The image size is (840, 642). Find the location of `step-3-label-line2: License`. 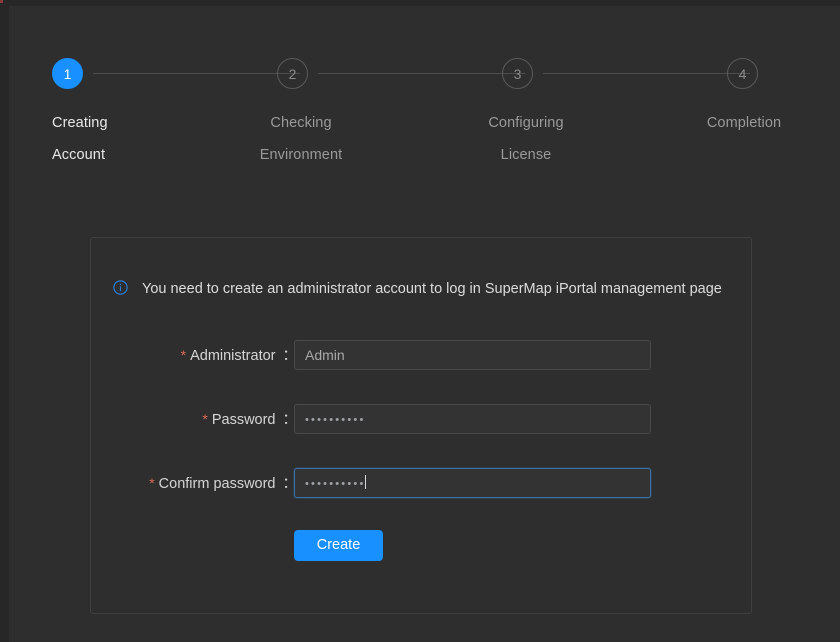

step-3-label-line2: License is located at coordinates (526, 155).